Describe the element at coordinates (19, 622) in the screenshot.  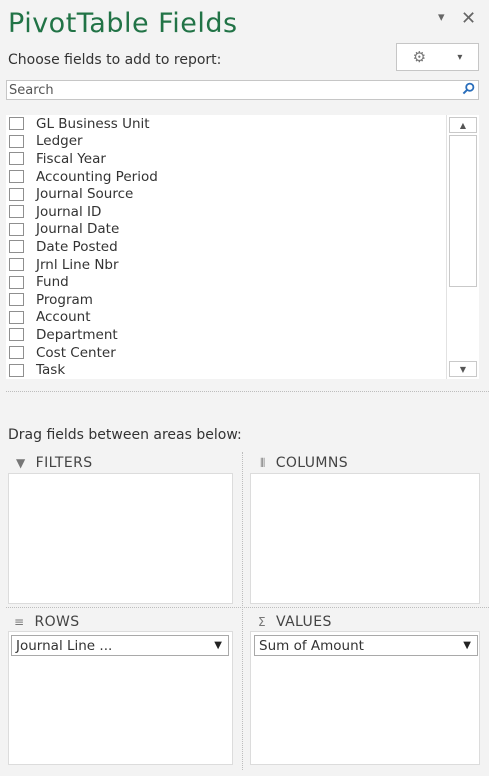
I see `rows-icon: ≡` at that location.